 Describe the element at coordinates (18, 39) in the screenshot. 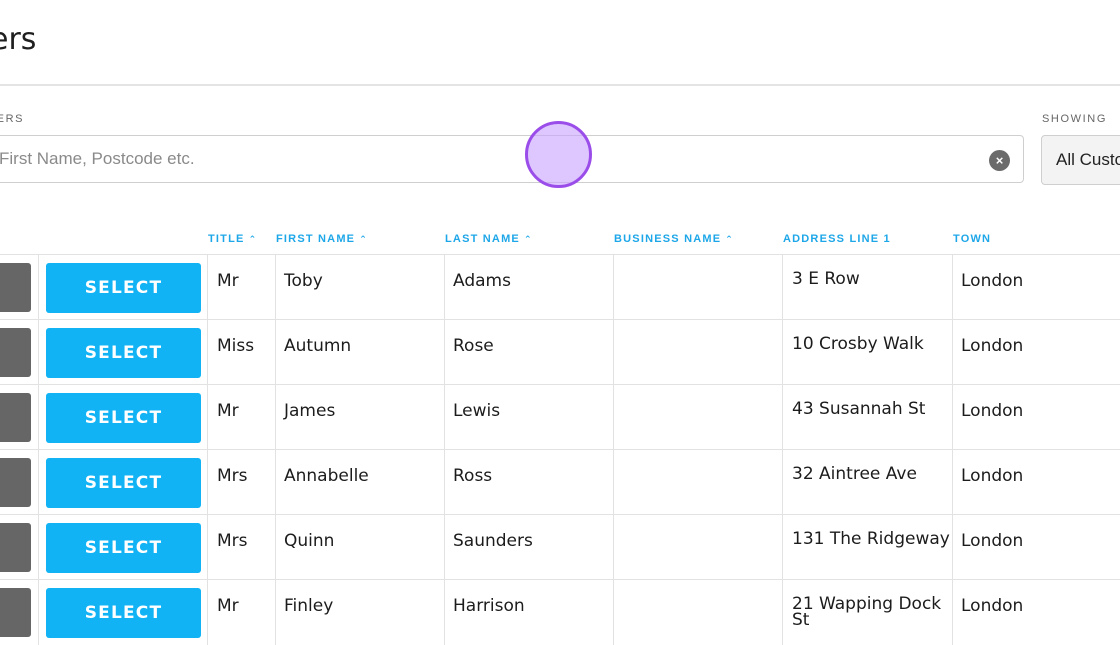

I see `page-title: ers` at that location.